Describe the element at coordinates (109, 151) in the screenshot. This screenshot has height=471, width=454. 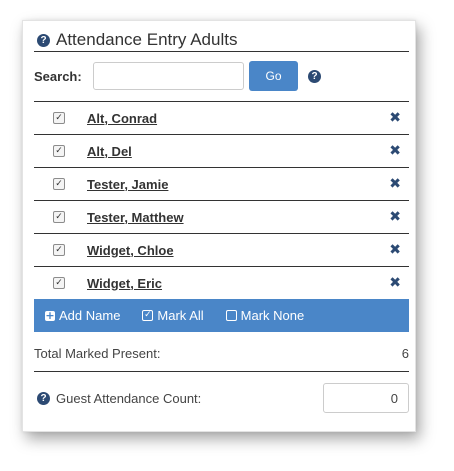
I see `attendee-name-link: Alt, Del` at that location.